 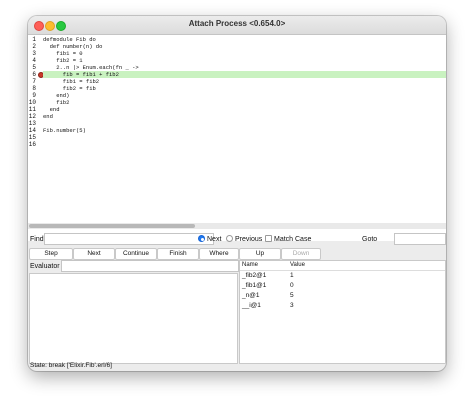 I want to click on binding-row: _n@1 5, so click(x=342, y=295).